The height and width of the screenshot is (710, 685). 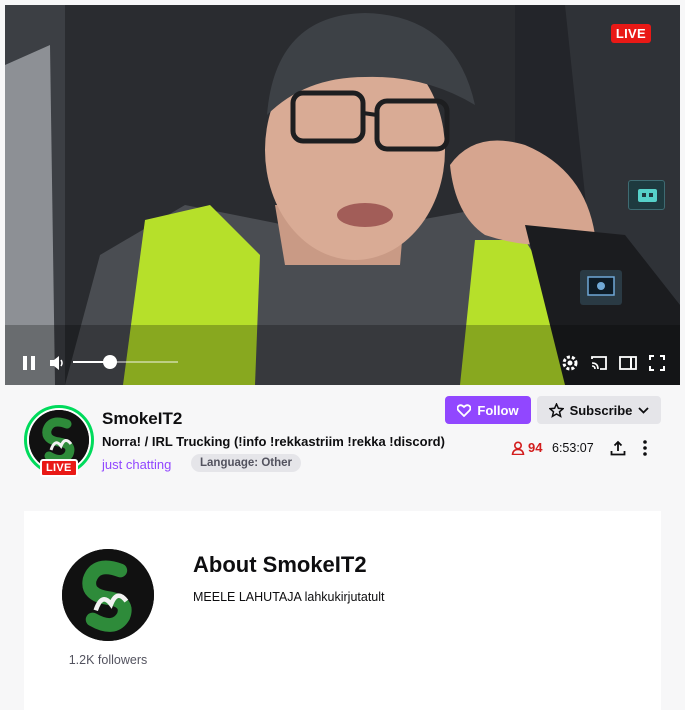 I want to click on subscribe-button: Subscribe, so click(x=599, y=410).